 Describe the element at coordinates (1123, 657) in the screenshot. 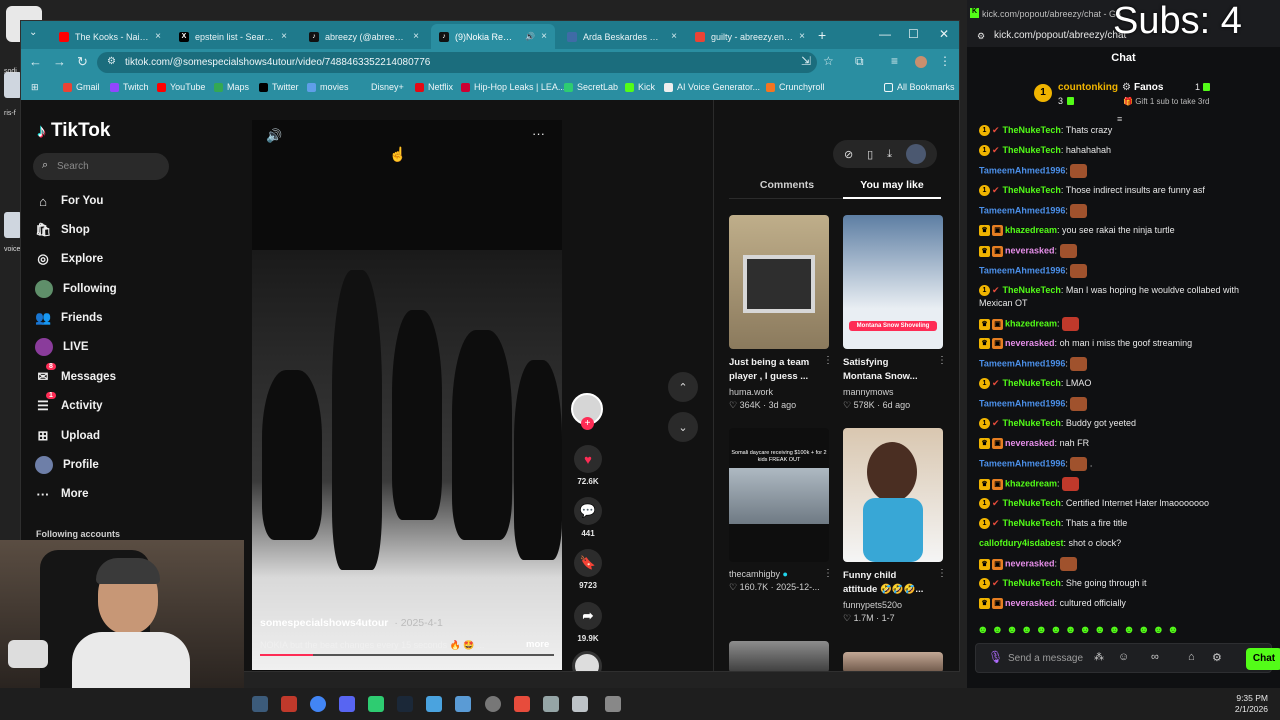

I see `emoji-icon: ☺` at that location.